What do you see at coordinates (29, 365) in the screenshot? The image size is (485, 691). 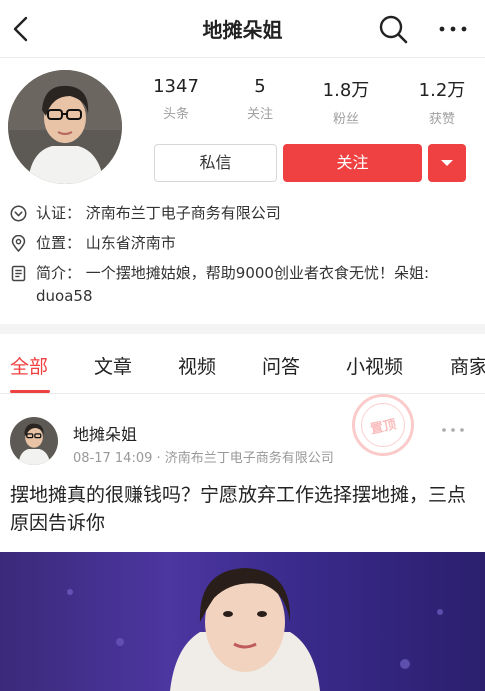 I see `tab-all: 全部` at bounding box center [29, 365].